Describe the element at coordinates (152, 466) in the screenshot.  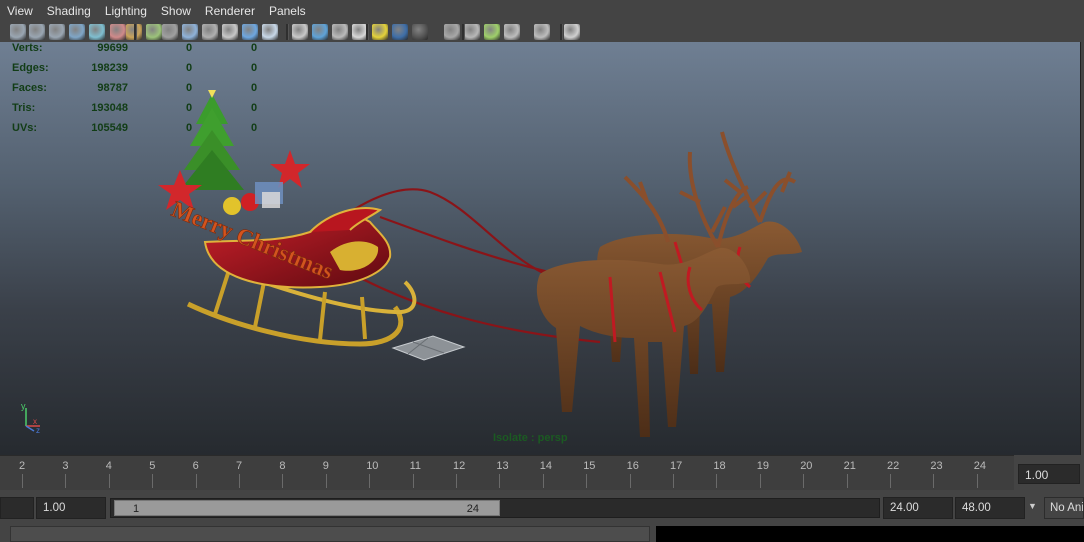
I see `frame-tick-label: 5` at that location.